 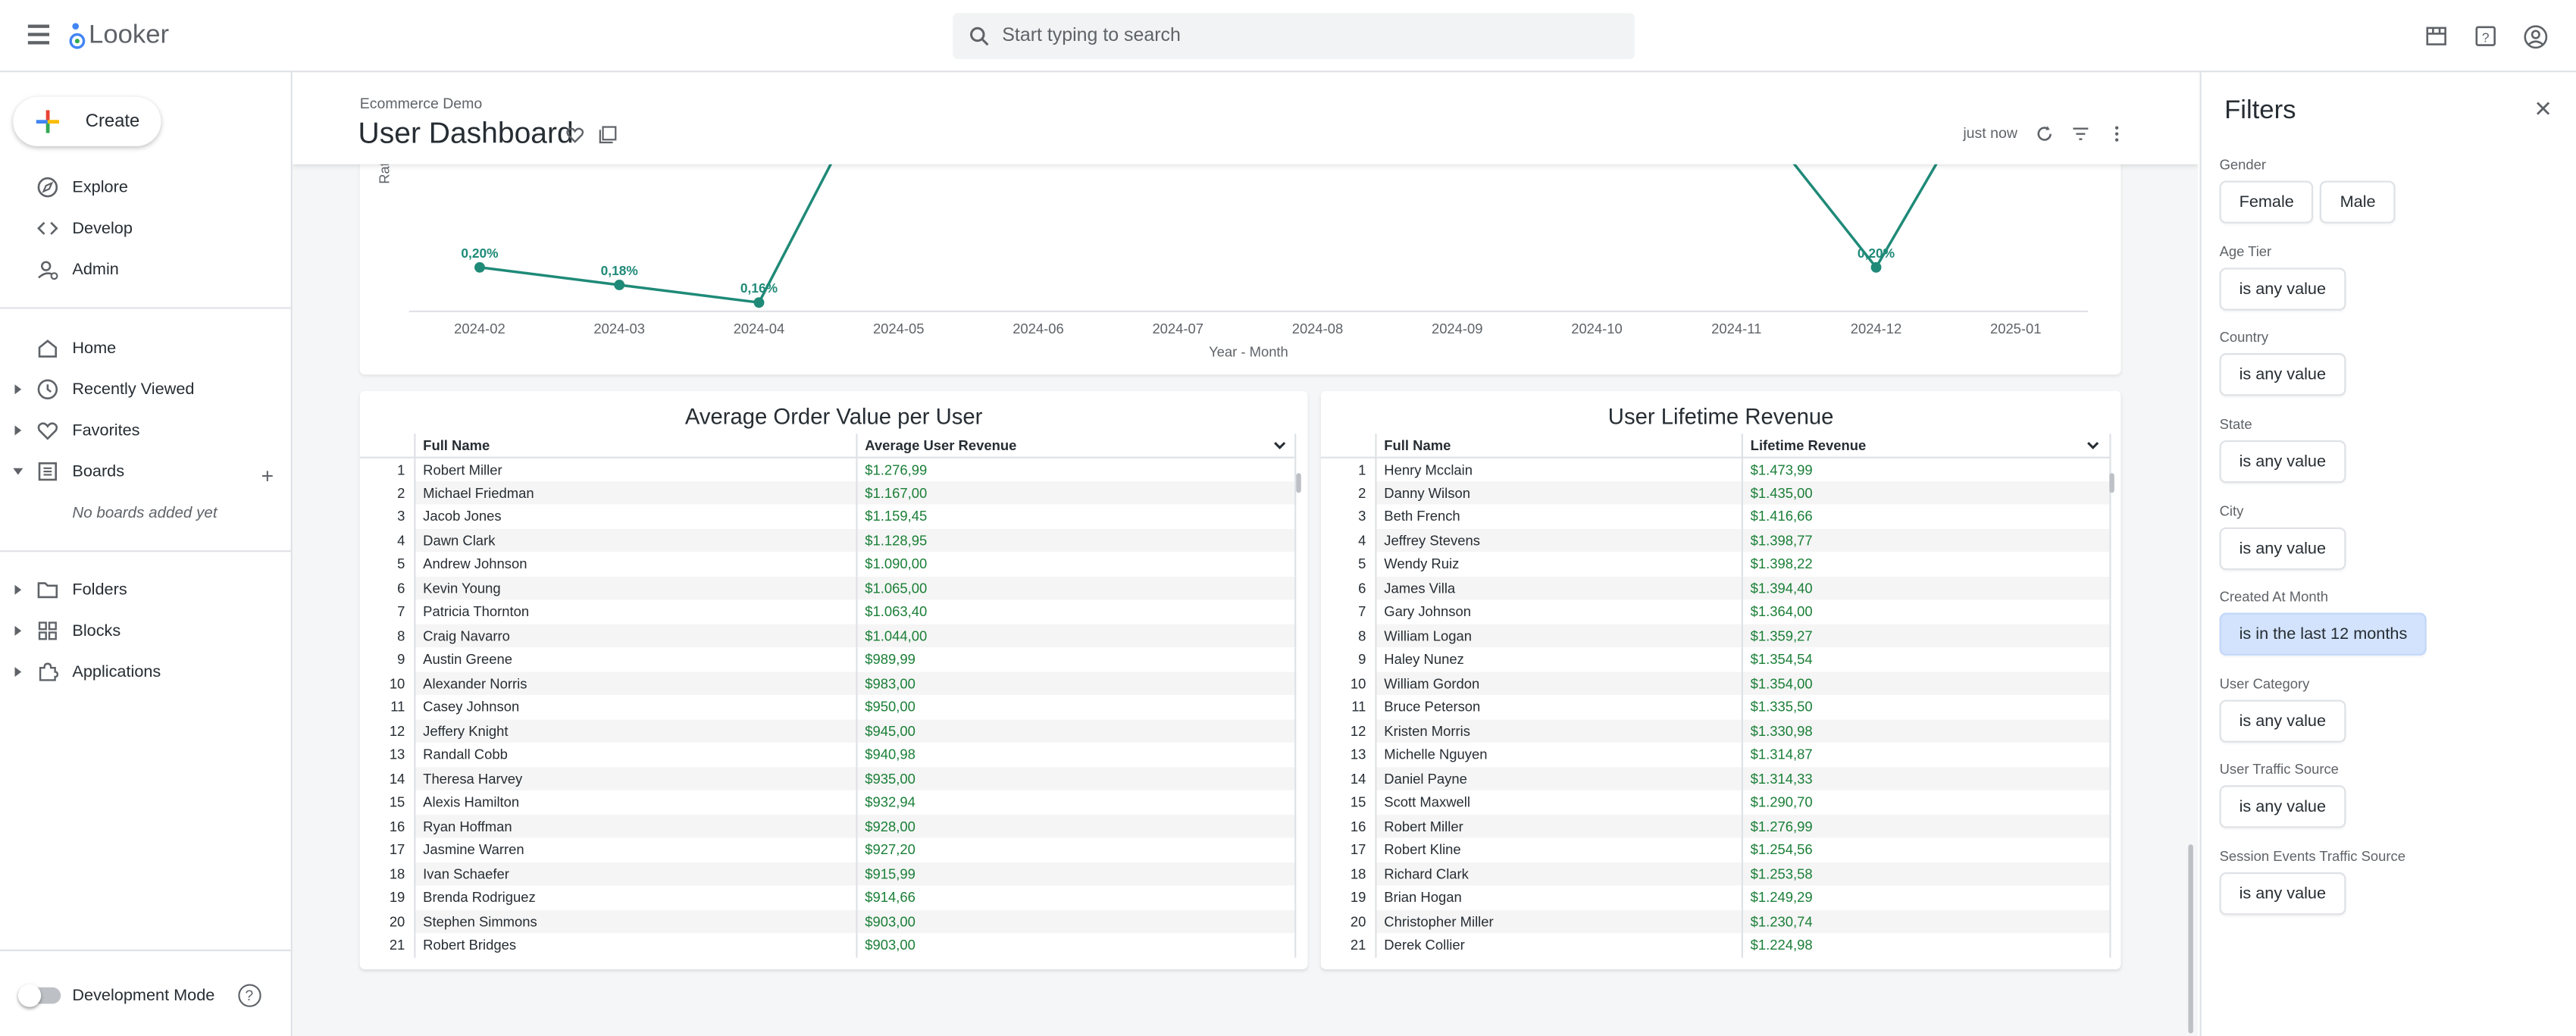 I want to click on cell-full-name: Robert Miller, so click(x=636, y=468).